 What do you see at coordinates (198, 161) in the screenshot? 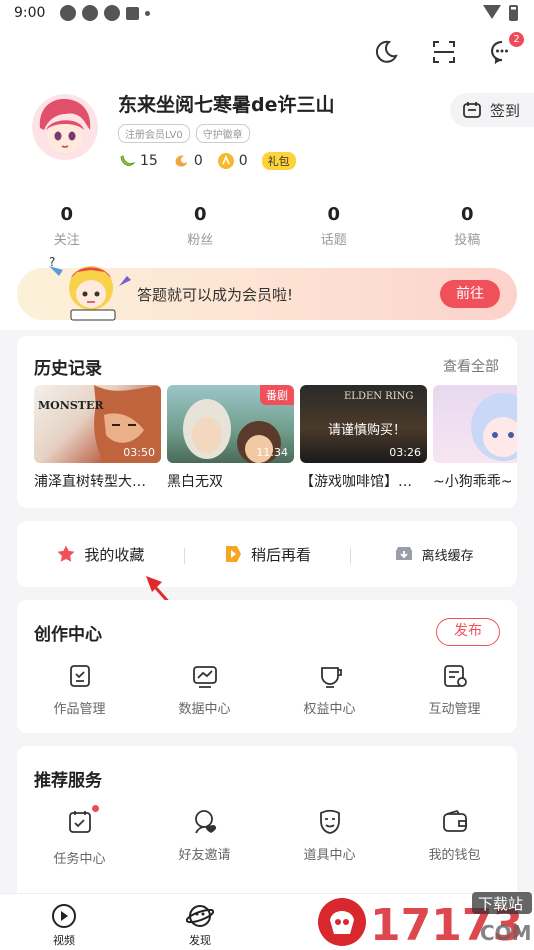
I see `bean-count: 0` at bounding box center [198, 161].